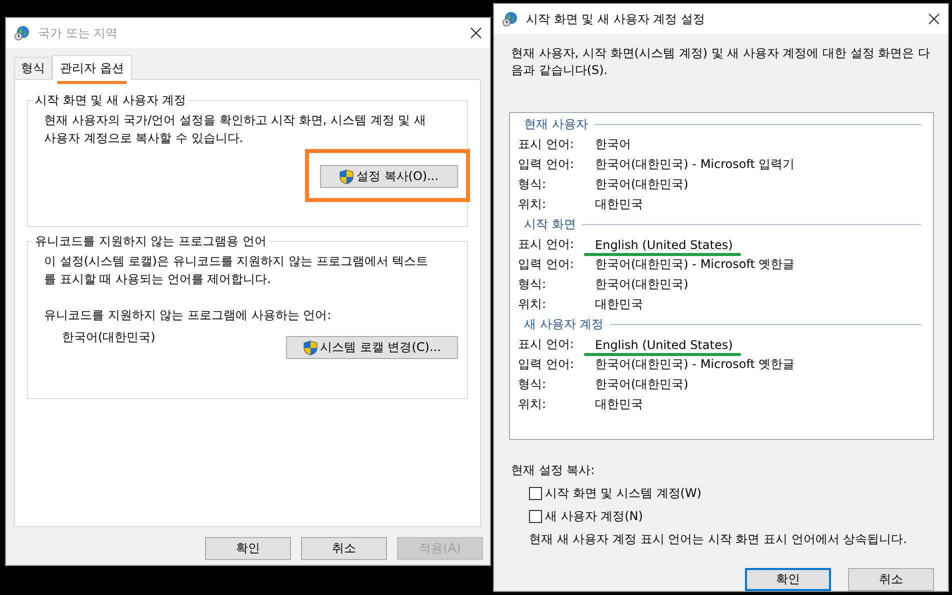 The image size is (952, 595). What do you see at coordinates (564, 325) in the screenshot?
I see `section-title: 새 사용자 계정` at bounding box center [564, 325].